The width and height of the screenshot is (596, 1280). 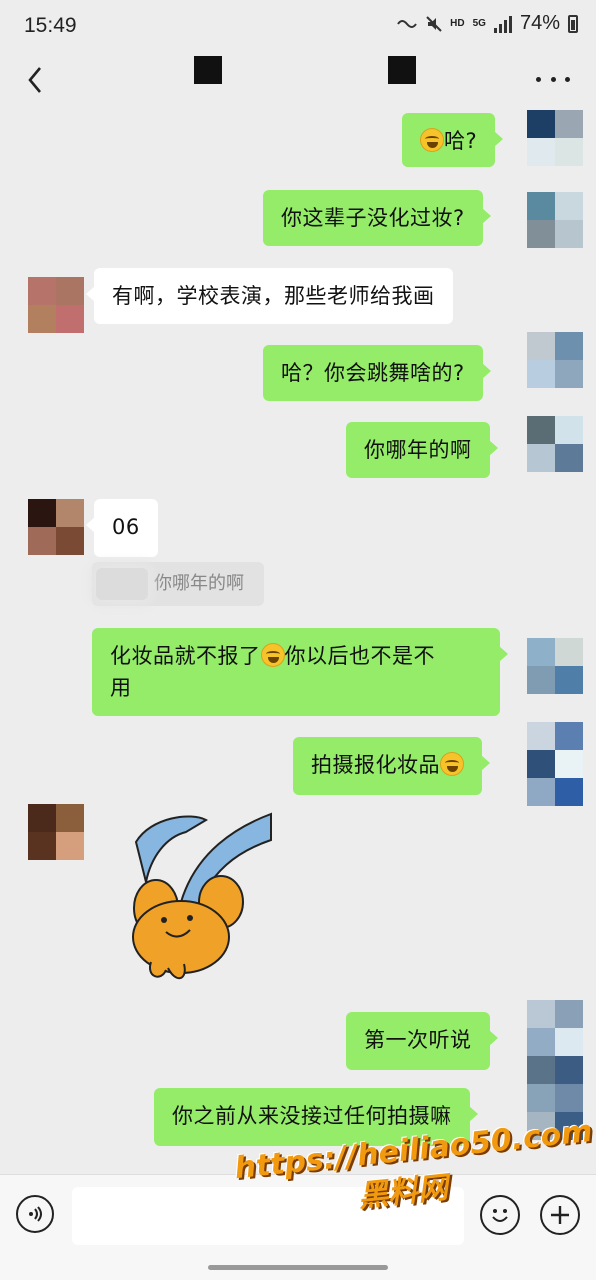 I want to click on message-bubble: 你哪年的啊, so click(x=421, y=450).